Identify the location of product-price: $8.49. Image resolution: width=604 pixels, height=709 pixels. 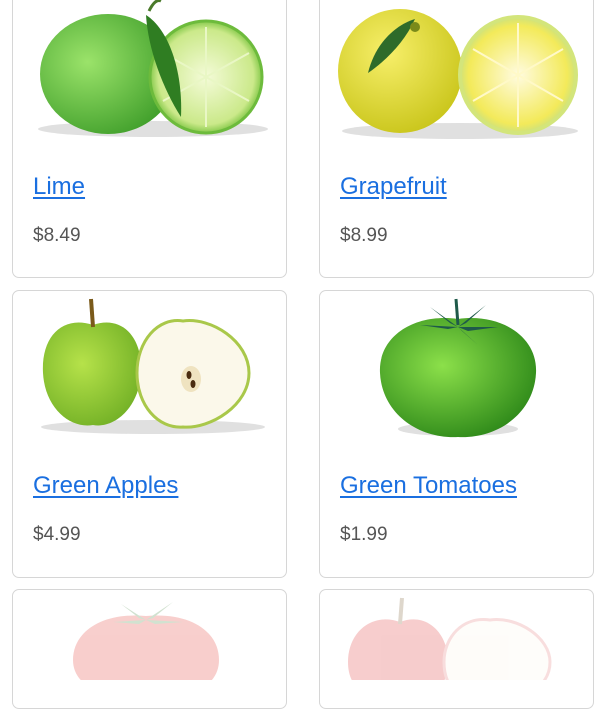
(57, 235).